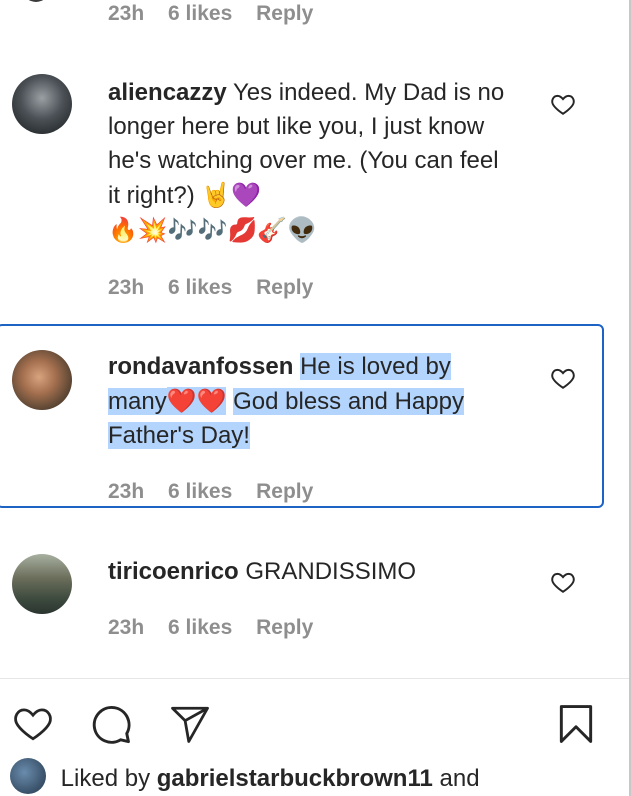 The image size is (631, 796). I want to click on comment-emoji: 🤘💜, so click(231, 195).